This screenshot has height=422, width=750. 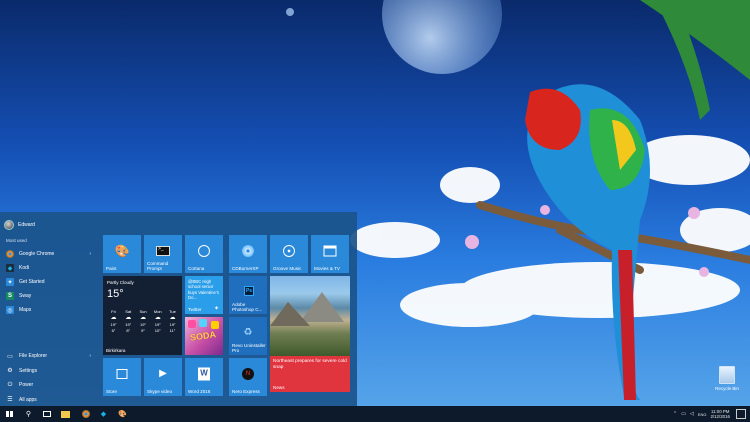 What do you see at coordinates (50, 356) in the screenshot?
I see `file-explorer-button: ▭ File Explorer ›` at bounding box center [50, 356].